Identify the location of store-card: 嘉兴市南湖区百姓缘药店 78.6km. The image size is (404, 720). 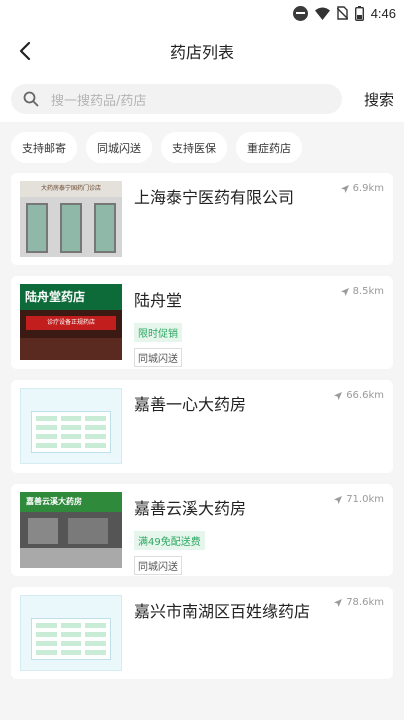
(202, 633).